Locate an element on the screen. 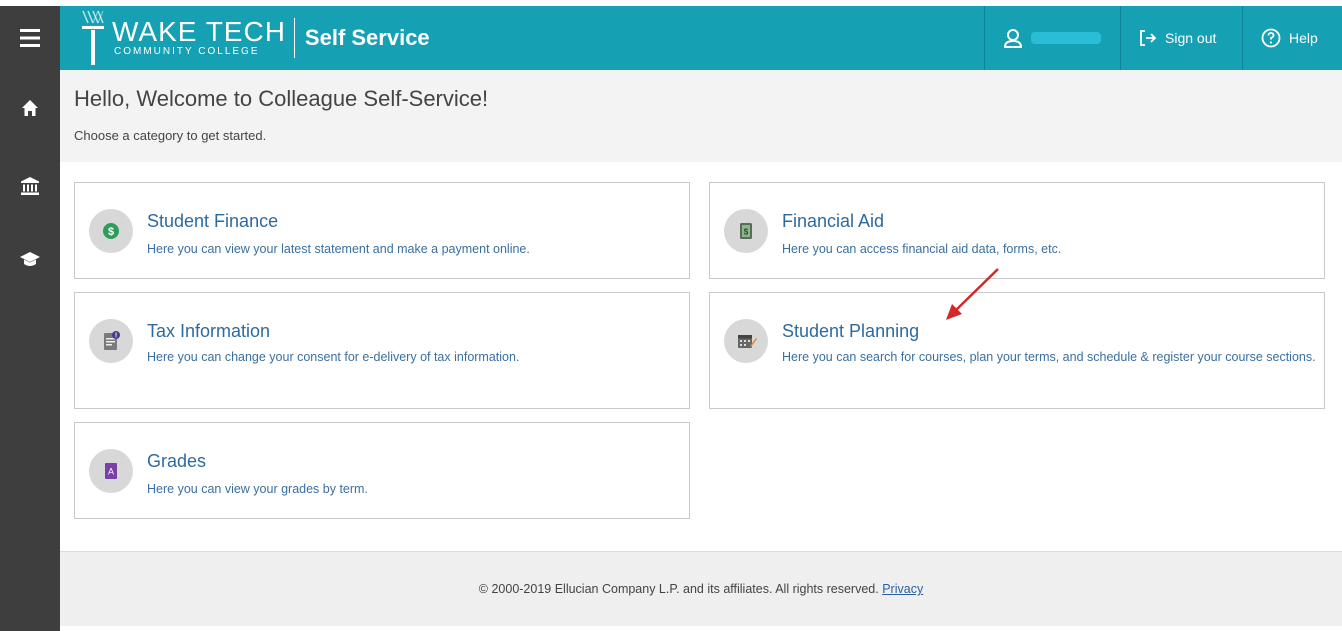 This screenshot has width=1342, height=631. card-title: Financial Aid is located at coordinates (833, 221).